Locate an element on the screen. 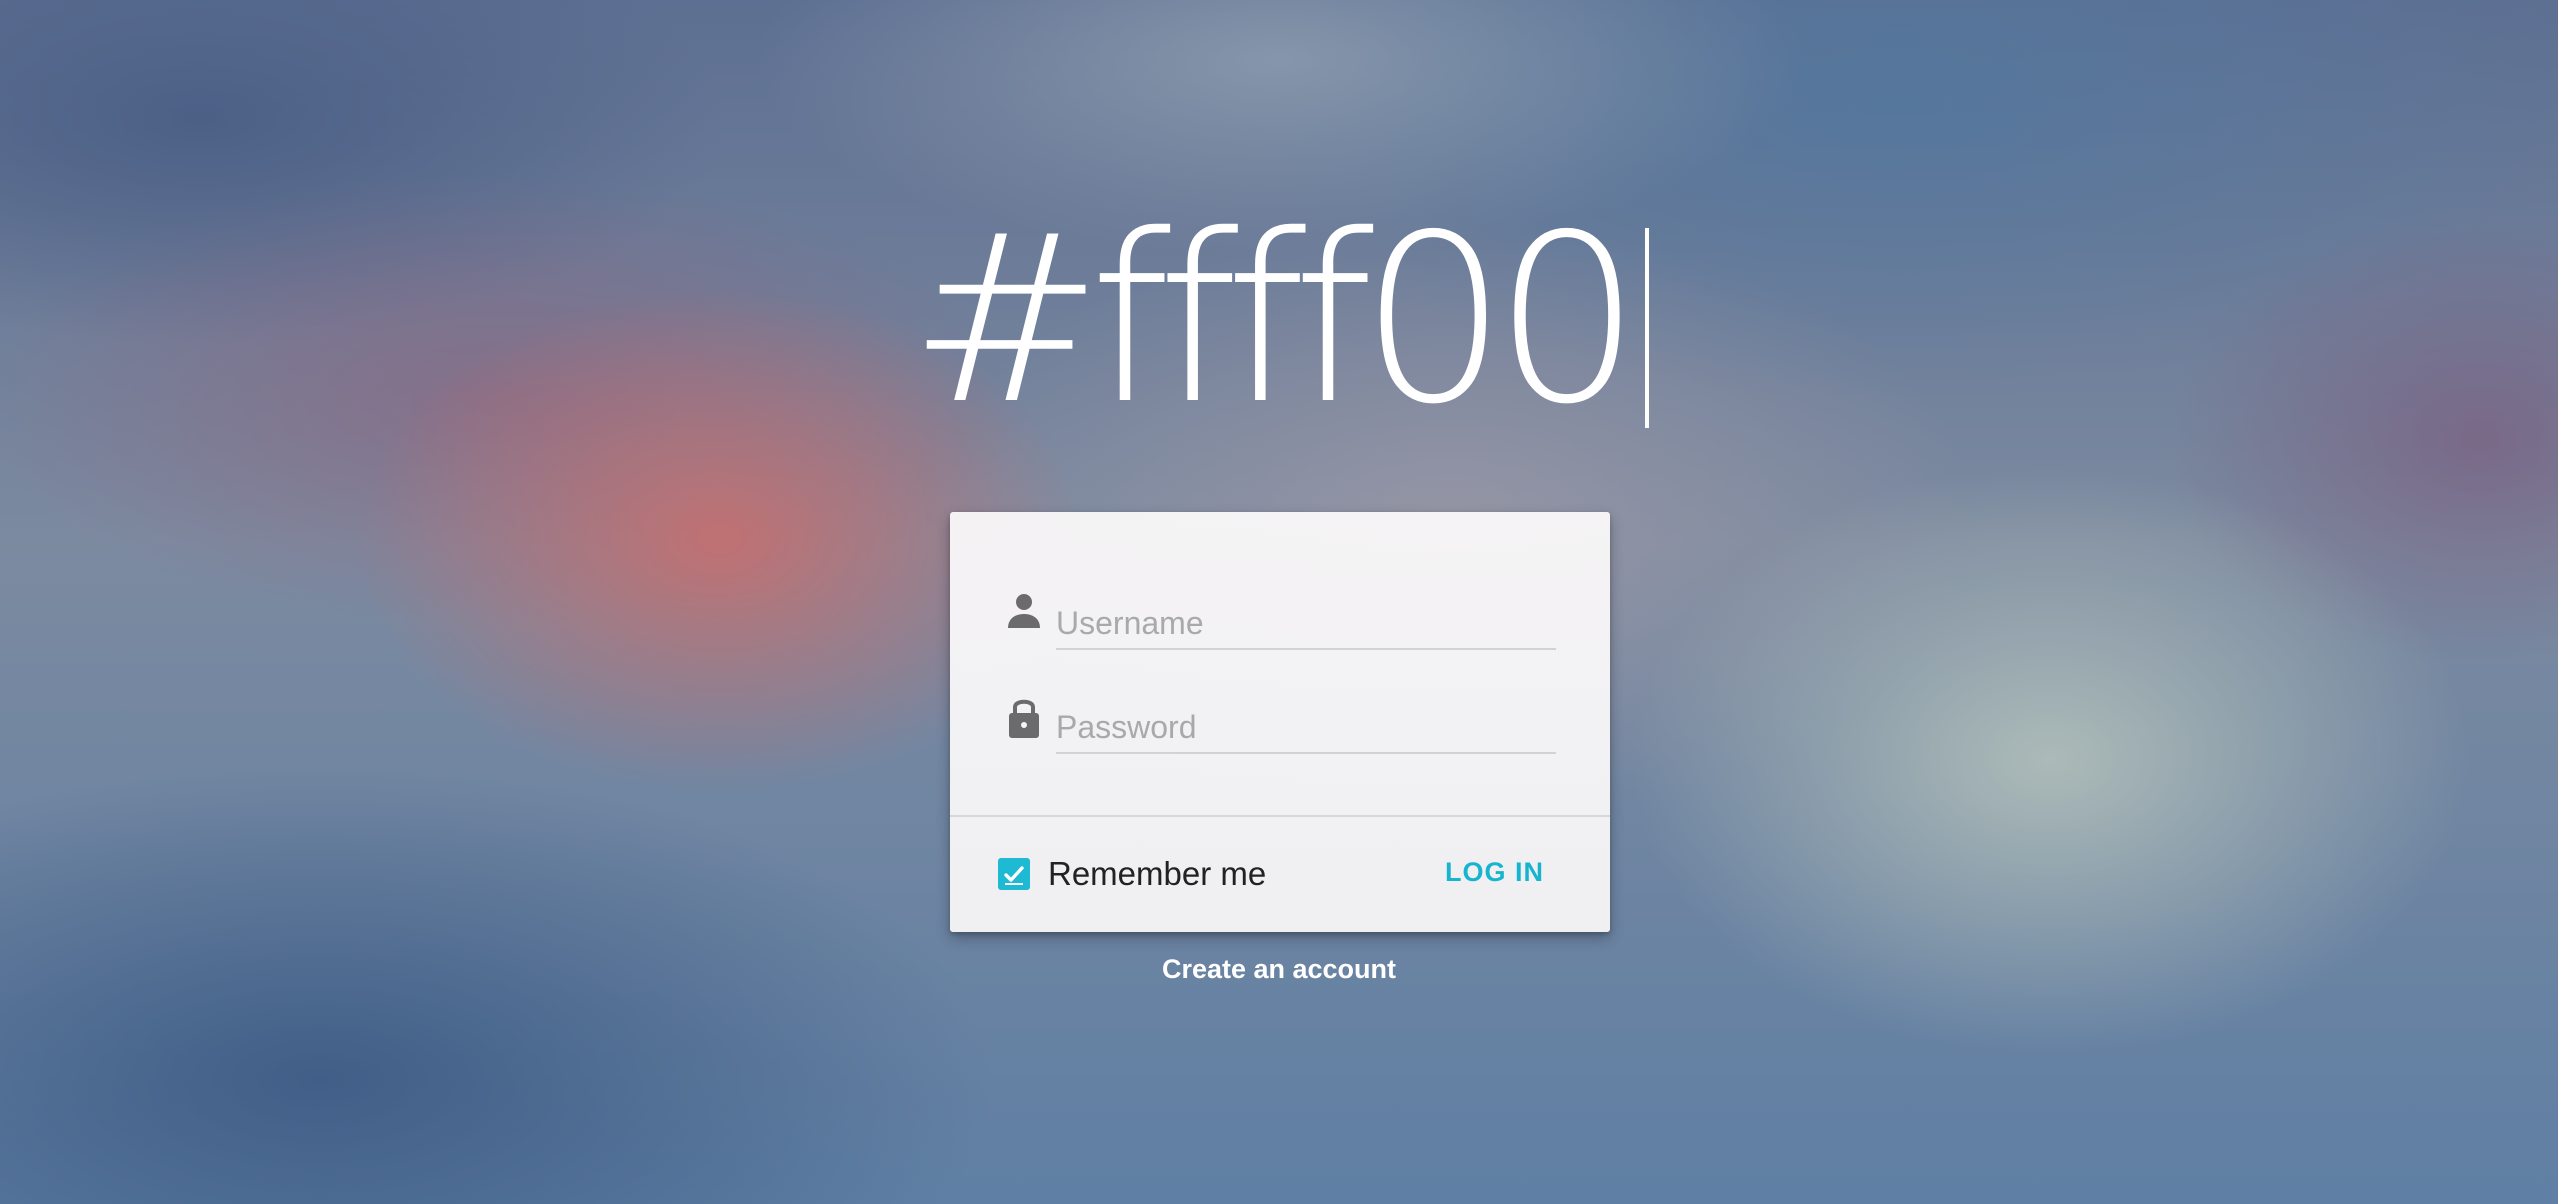 This screenshot has height=1204, width=2558. remember-me-checkbox is located at coordinates (1014, 874).